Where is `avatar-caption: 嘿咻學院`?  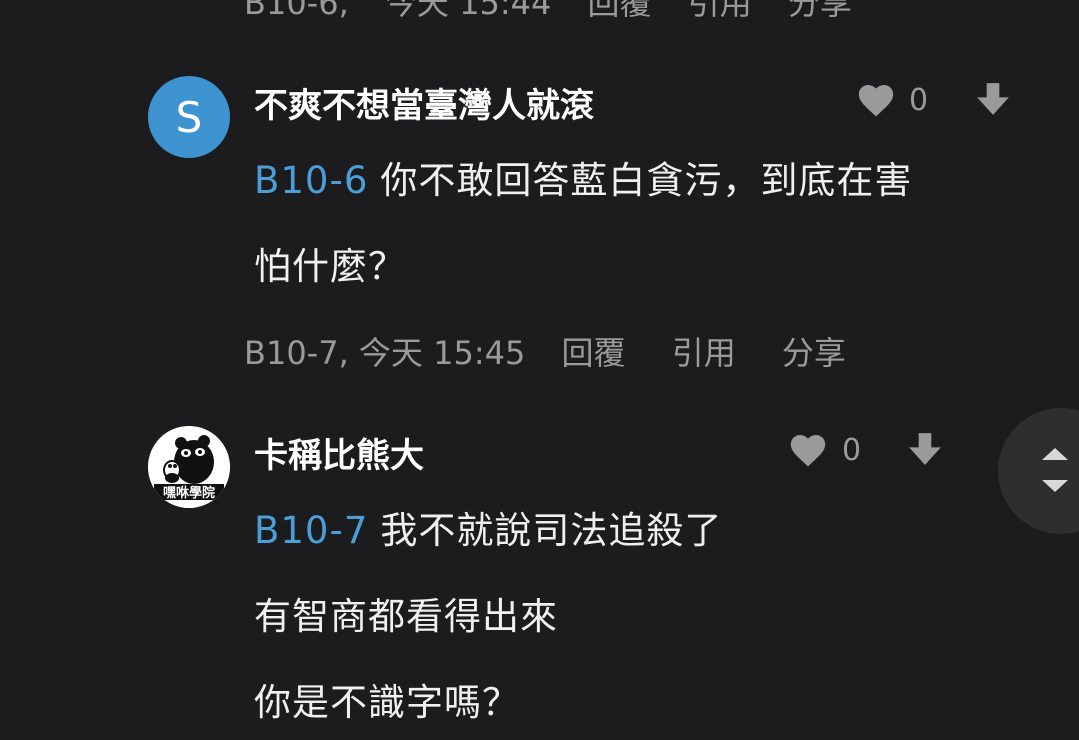 avatar-caption: 嘿咻學院 is located at coordinates (188, 493).